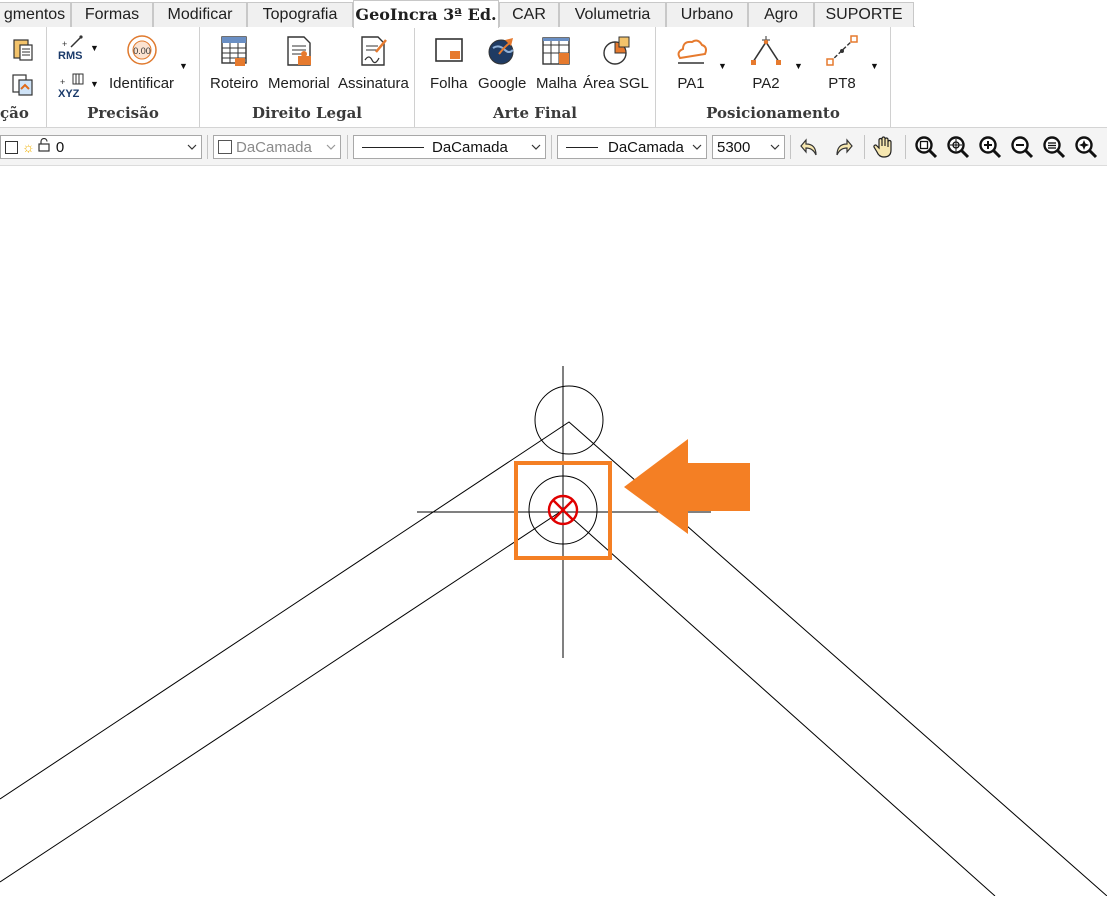  Describe the element at coordinates (722, 66) in the screenshot. I see `pa1-dropdown-arrow: ▼` at that location.